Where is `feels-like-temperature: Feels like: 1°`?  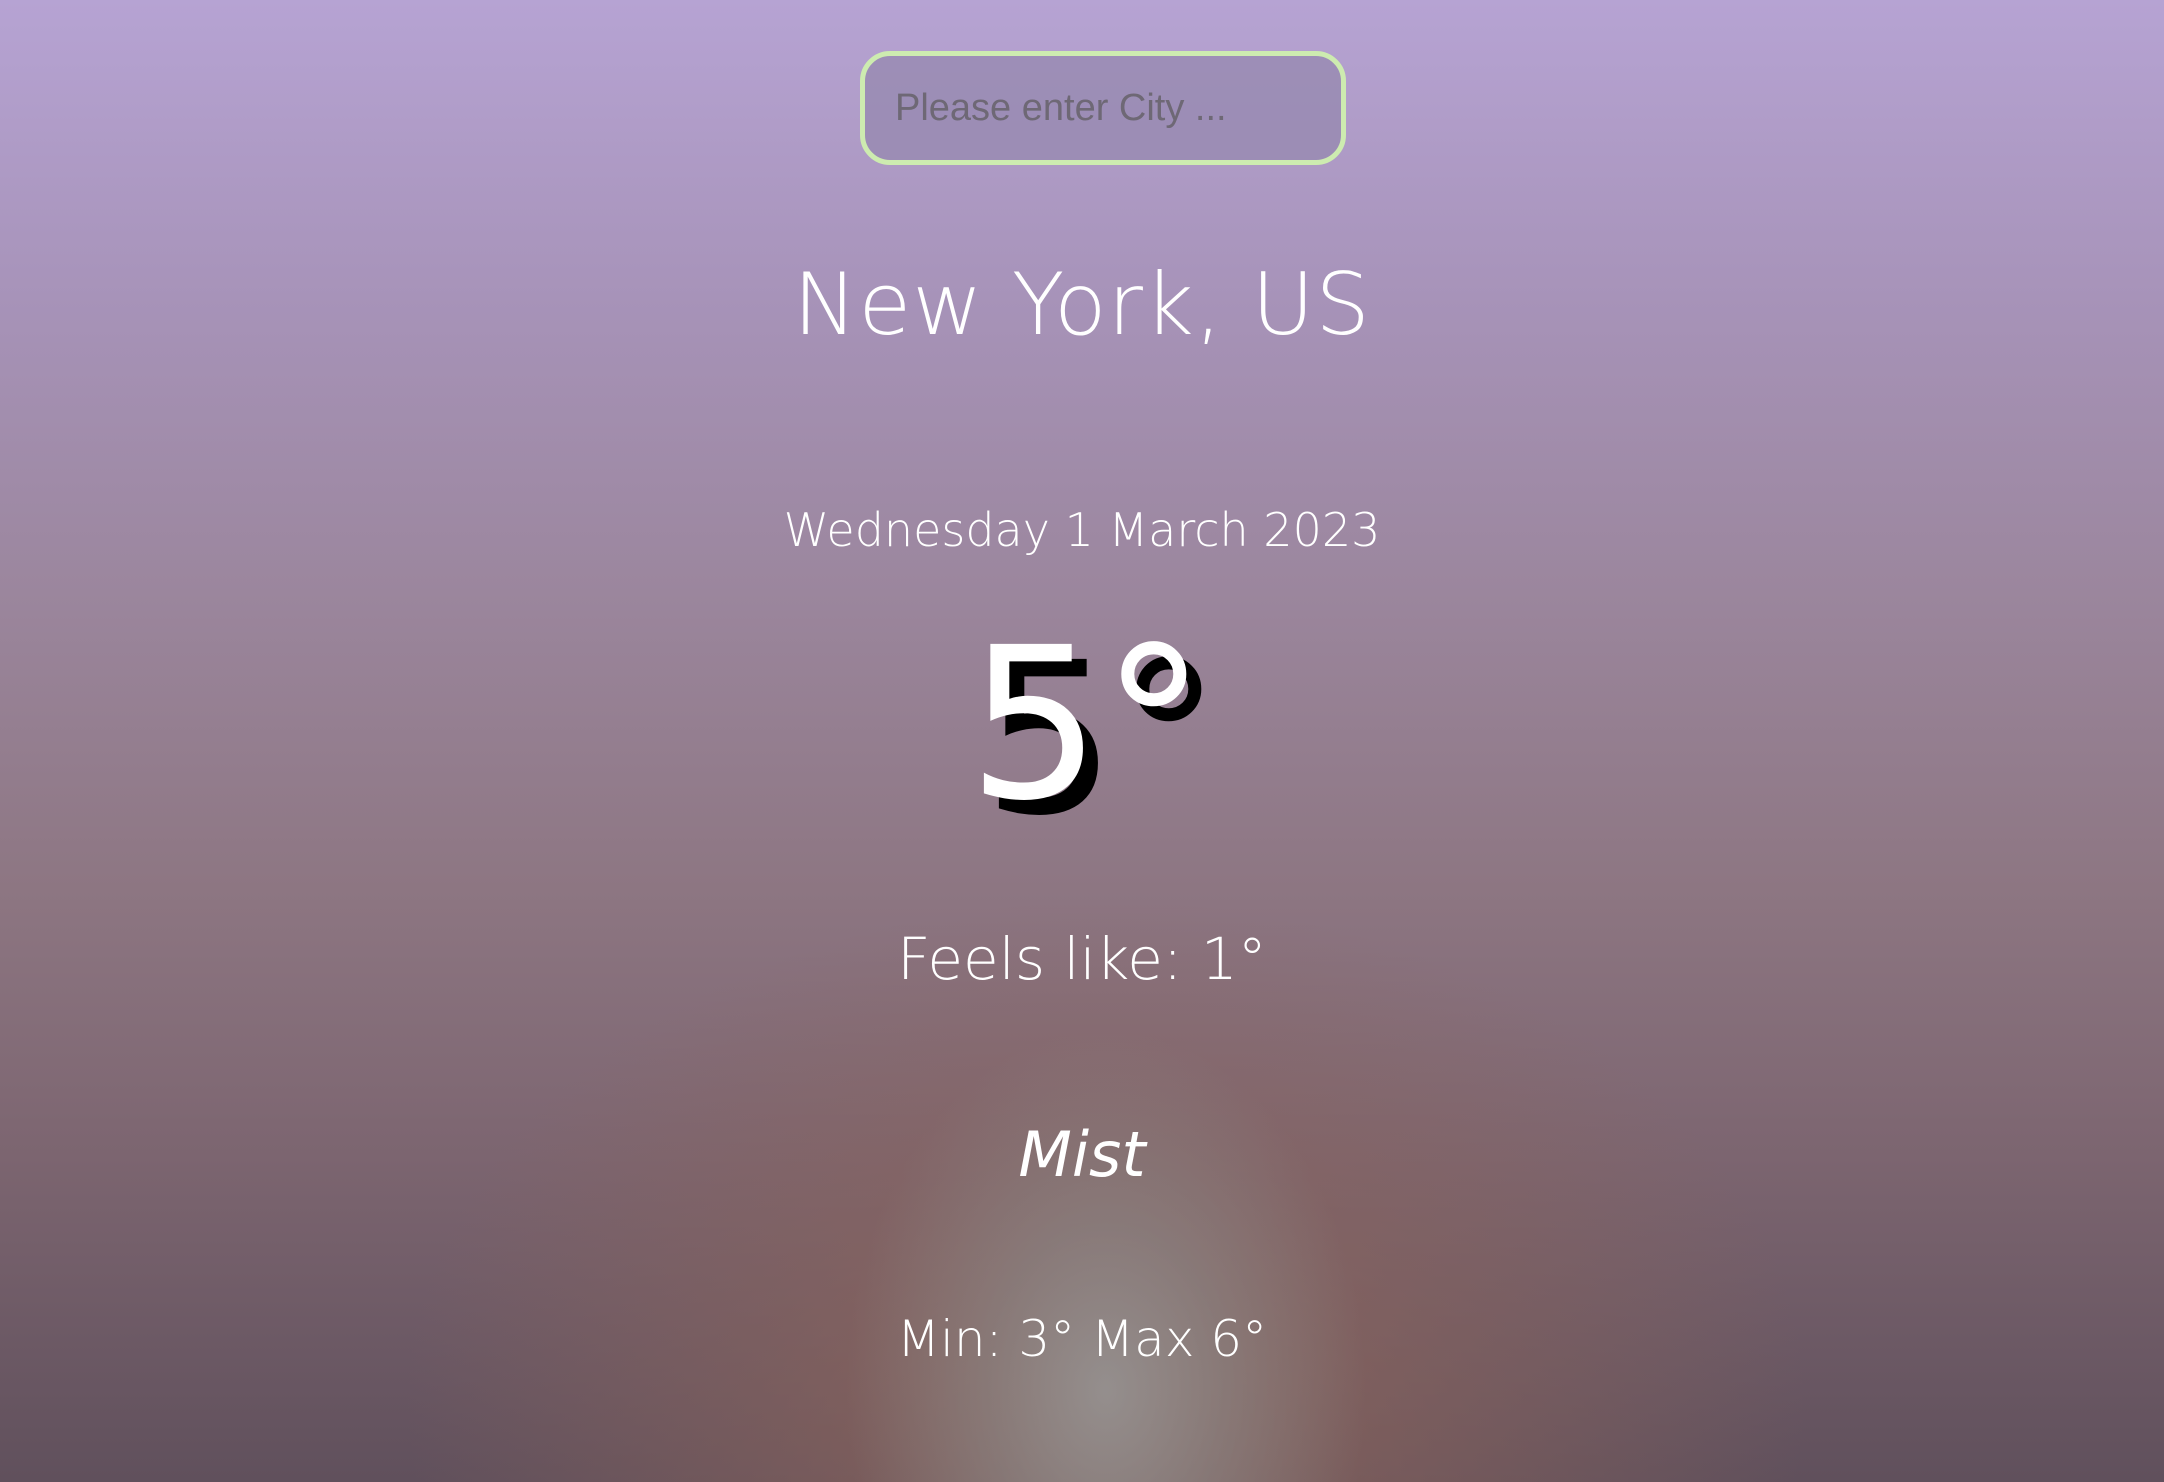
feels-like-temperature: Feels like: 1° is located at coordinates (1082, 959).